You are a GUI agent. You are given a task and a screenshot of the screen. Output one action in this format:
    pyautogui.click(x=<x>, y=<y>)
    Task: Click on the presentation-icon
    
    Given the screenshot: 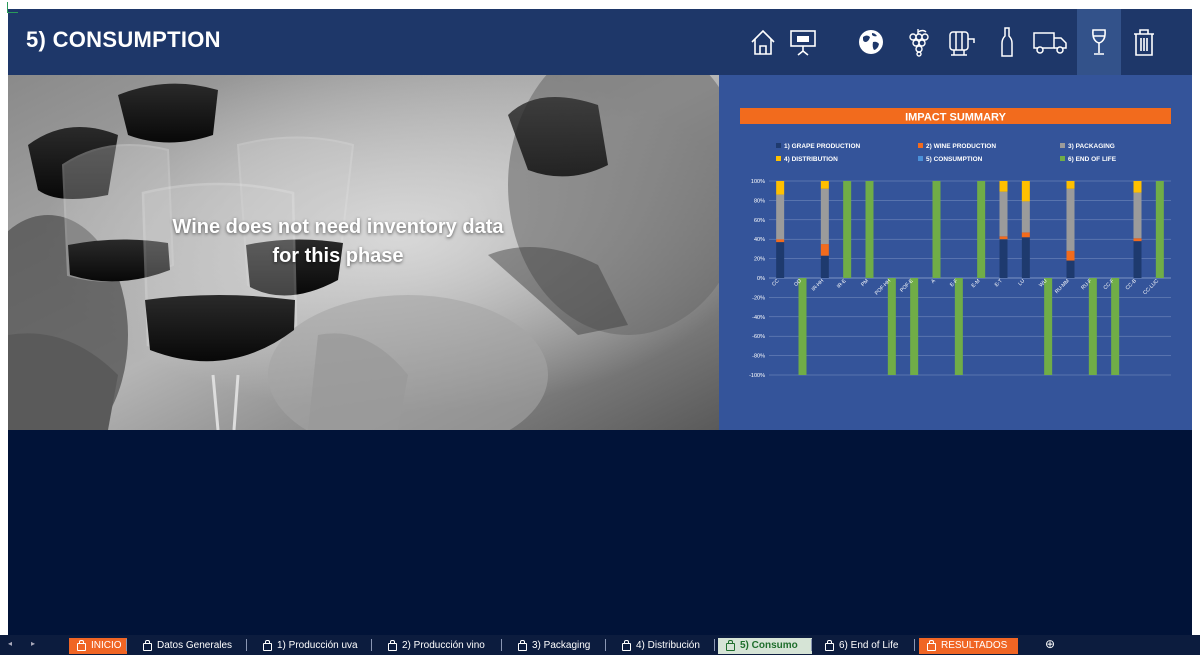 What is the action you would take?
    pyautogui.click(x=803, y=42)
    